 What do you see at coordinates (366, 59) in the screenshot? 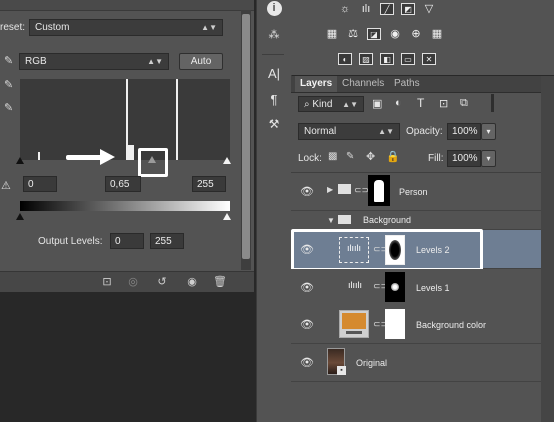
I see `posterize-icon: ▨` at bounding box center [366, 59].